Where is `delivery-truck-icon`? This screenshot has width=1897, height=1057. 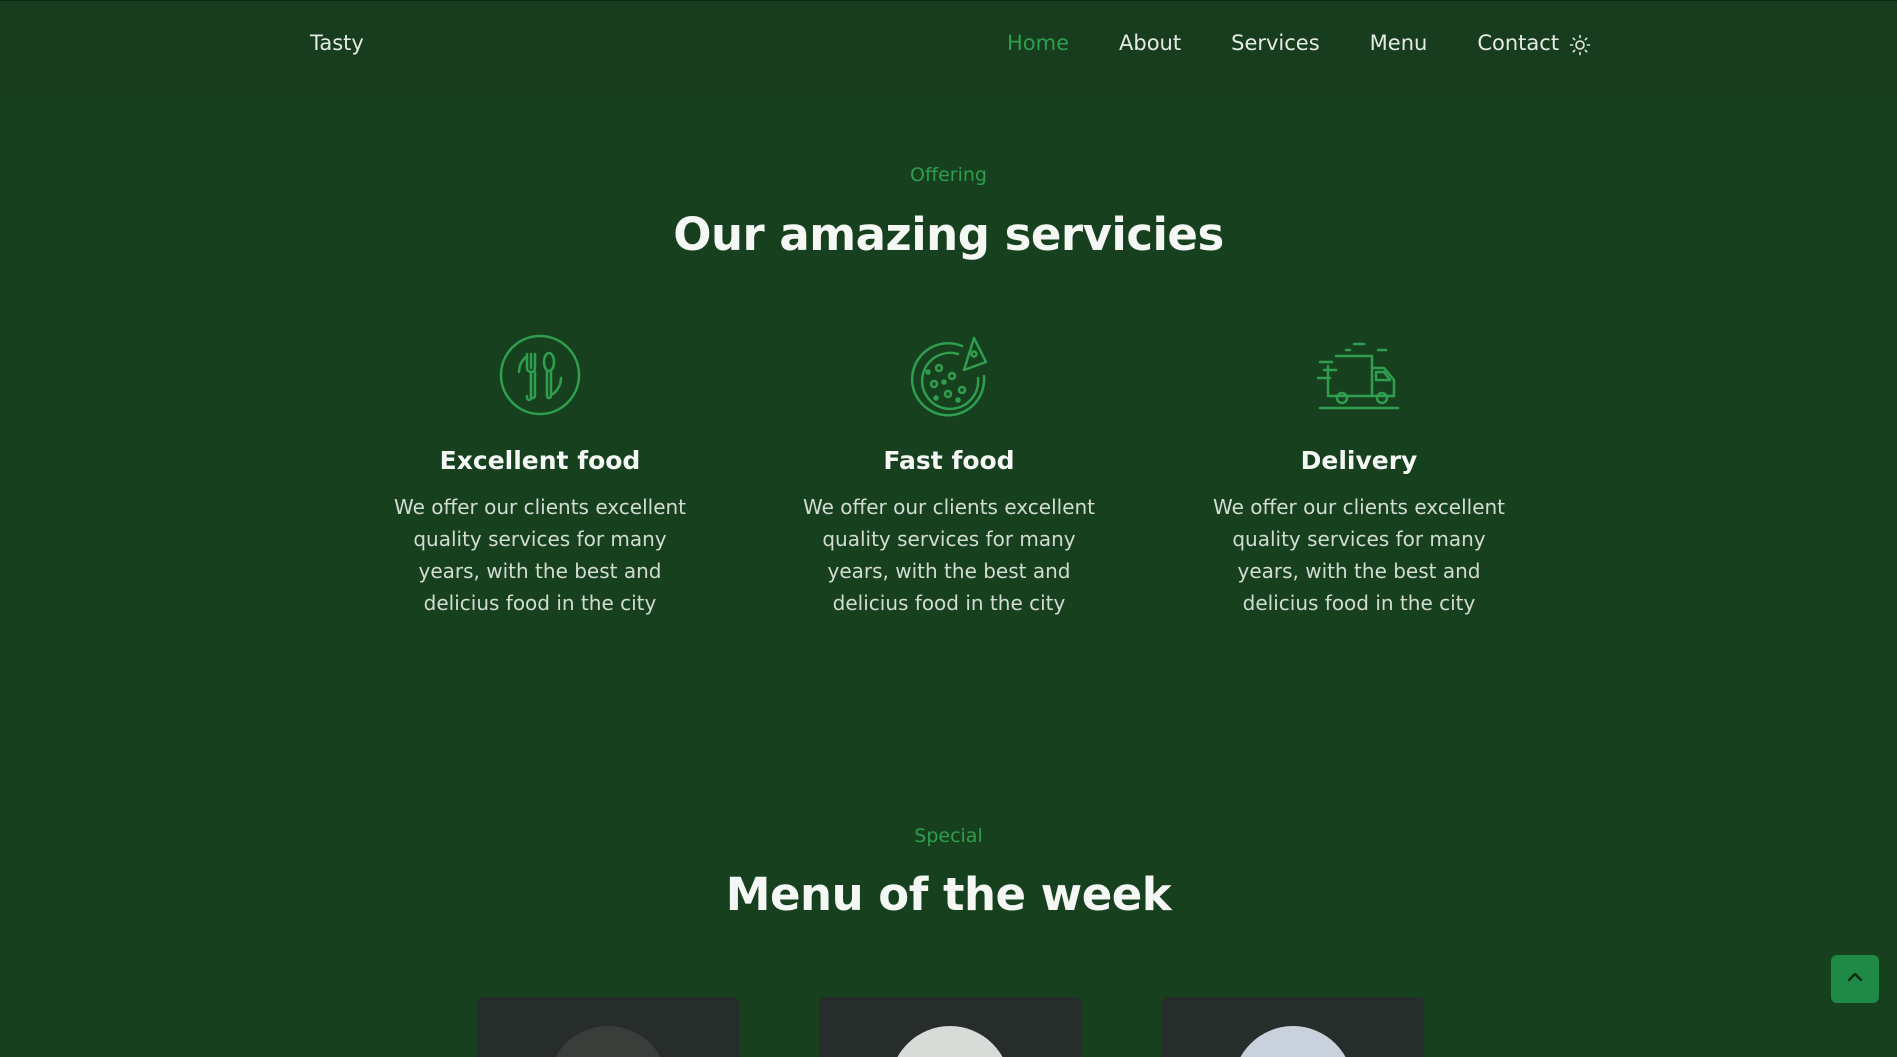
delivery-truck-icon is located at coordinates (1359, 375).